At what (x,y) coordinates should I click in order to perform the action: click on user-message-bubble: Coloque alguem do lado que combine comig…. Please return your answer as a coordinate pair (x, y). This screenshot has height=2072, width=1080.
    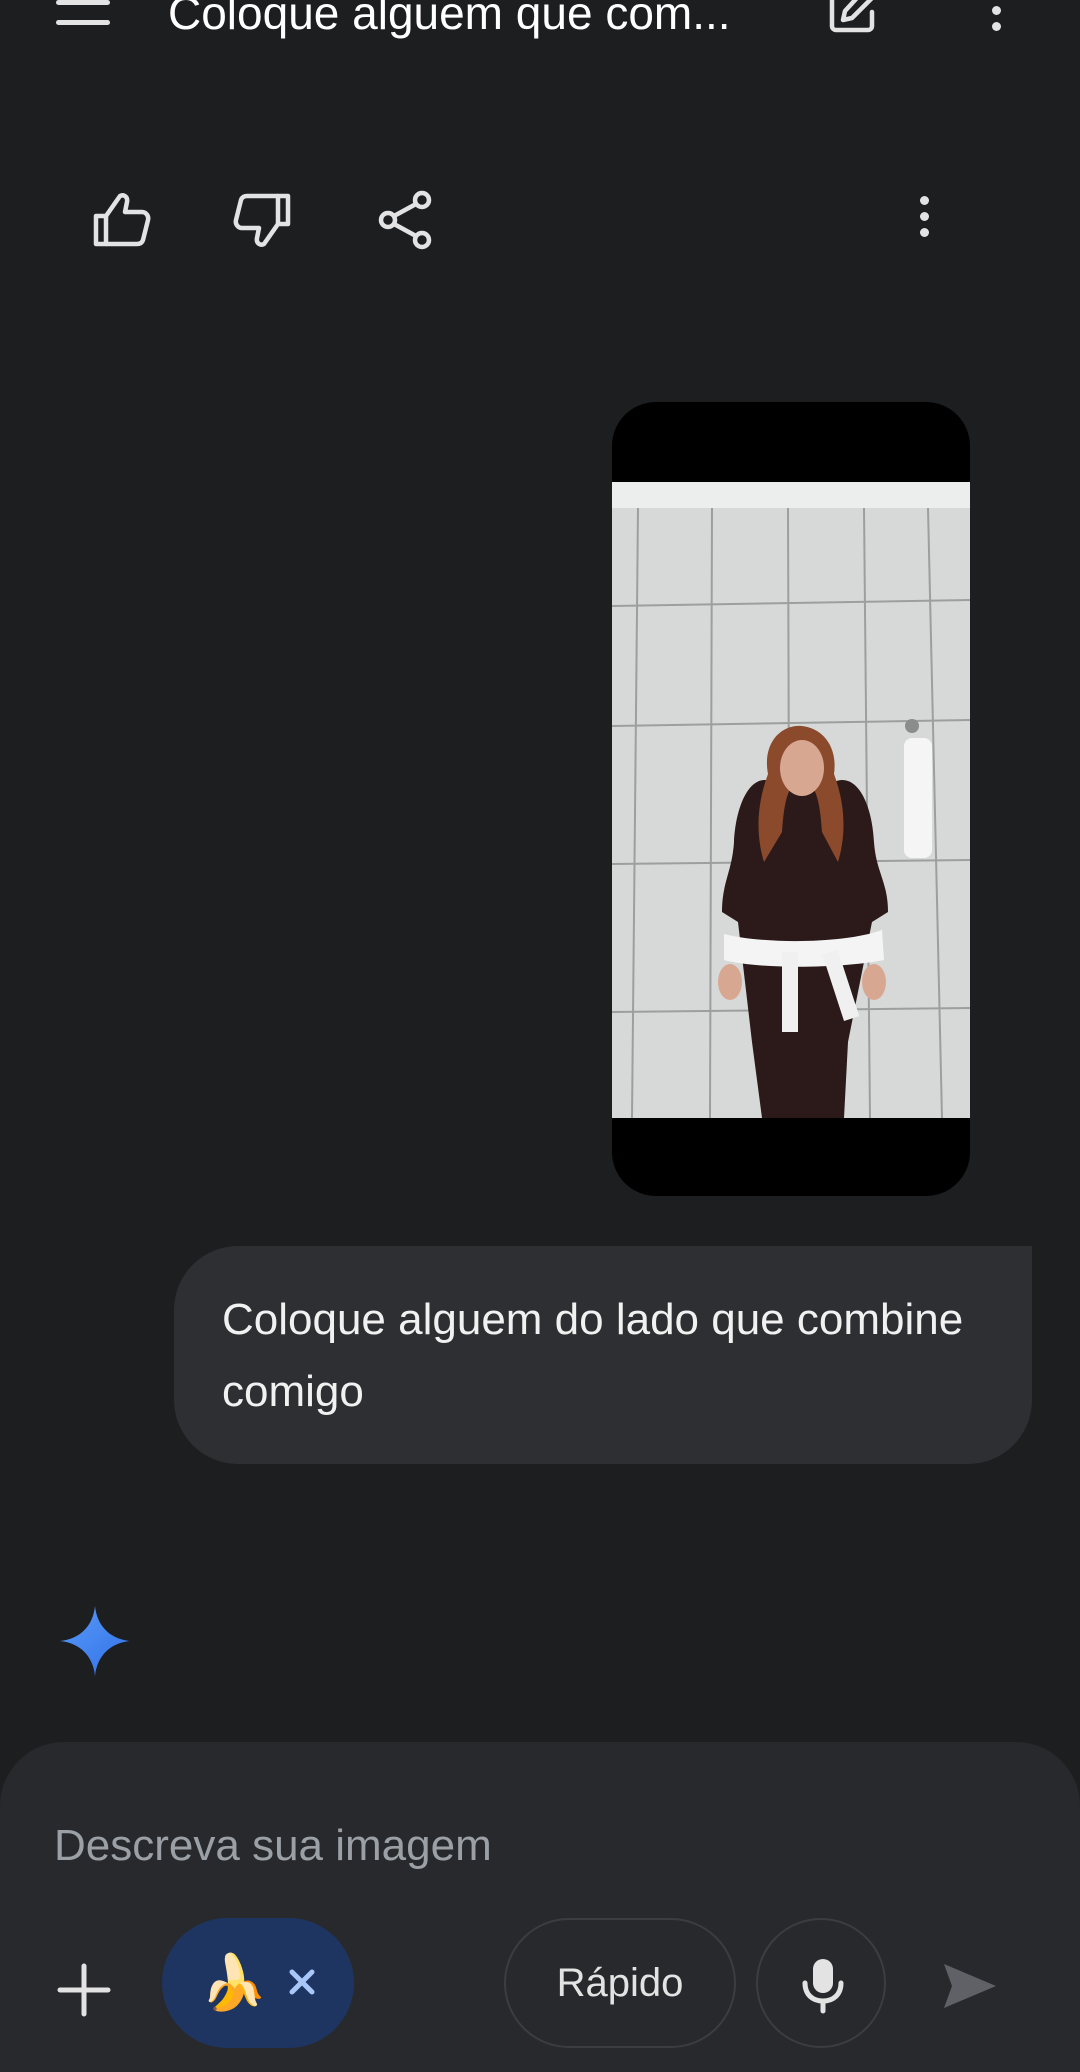
    Looking at the image, I should click on (603, 1355).